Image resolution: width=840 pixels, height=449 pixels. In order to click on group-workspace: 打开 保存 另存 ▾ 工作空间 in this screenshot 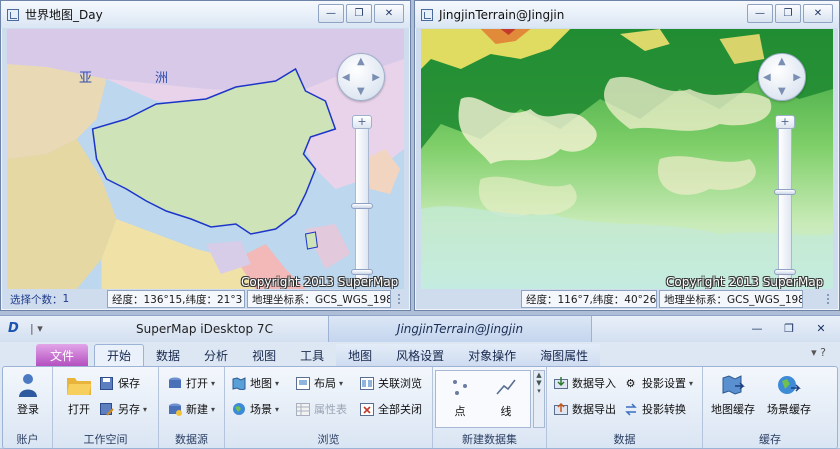, I will do `click(106, 407)`.